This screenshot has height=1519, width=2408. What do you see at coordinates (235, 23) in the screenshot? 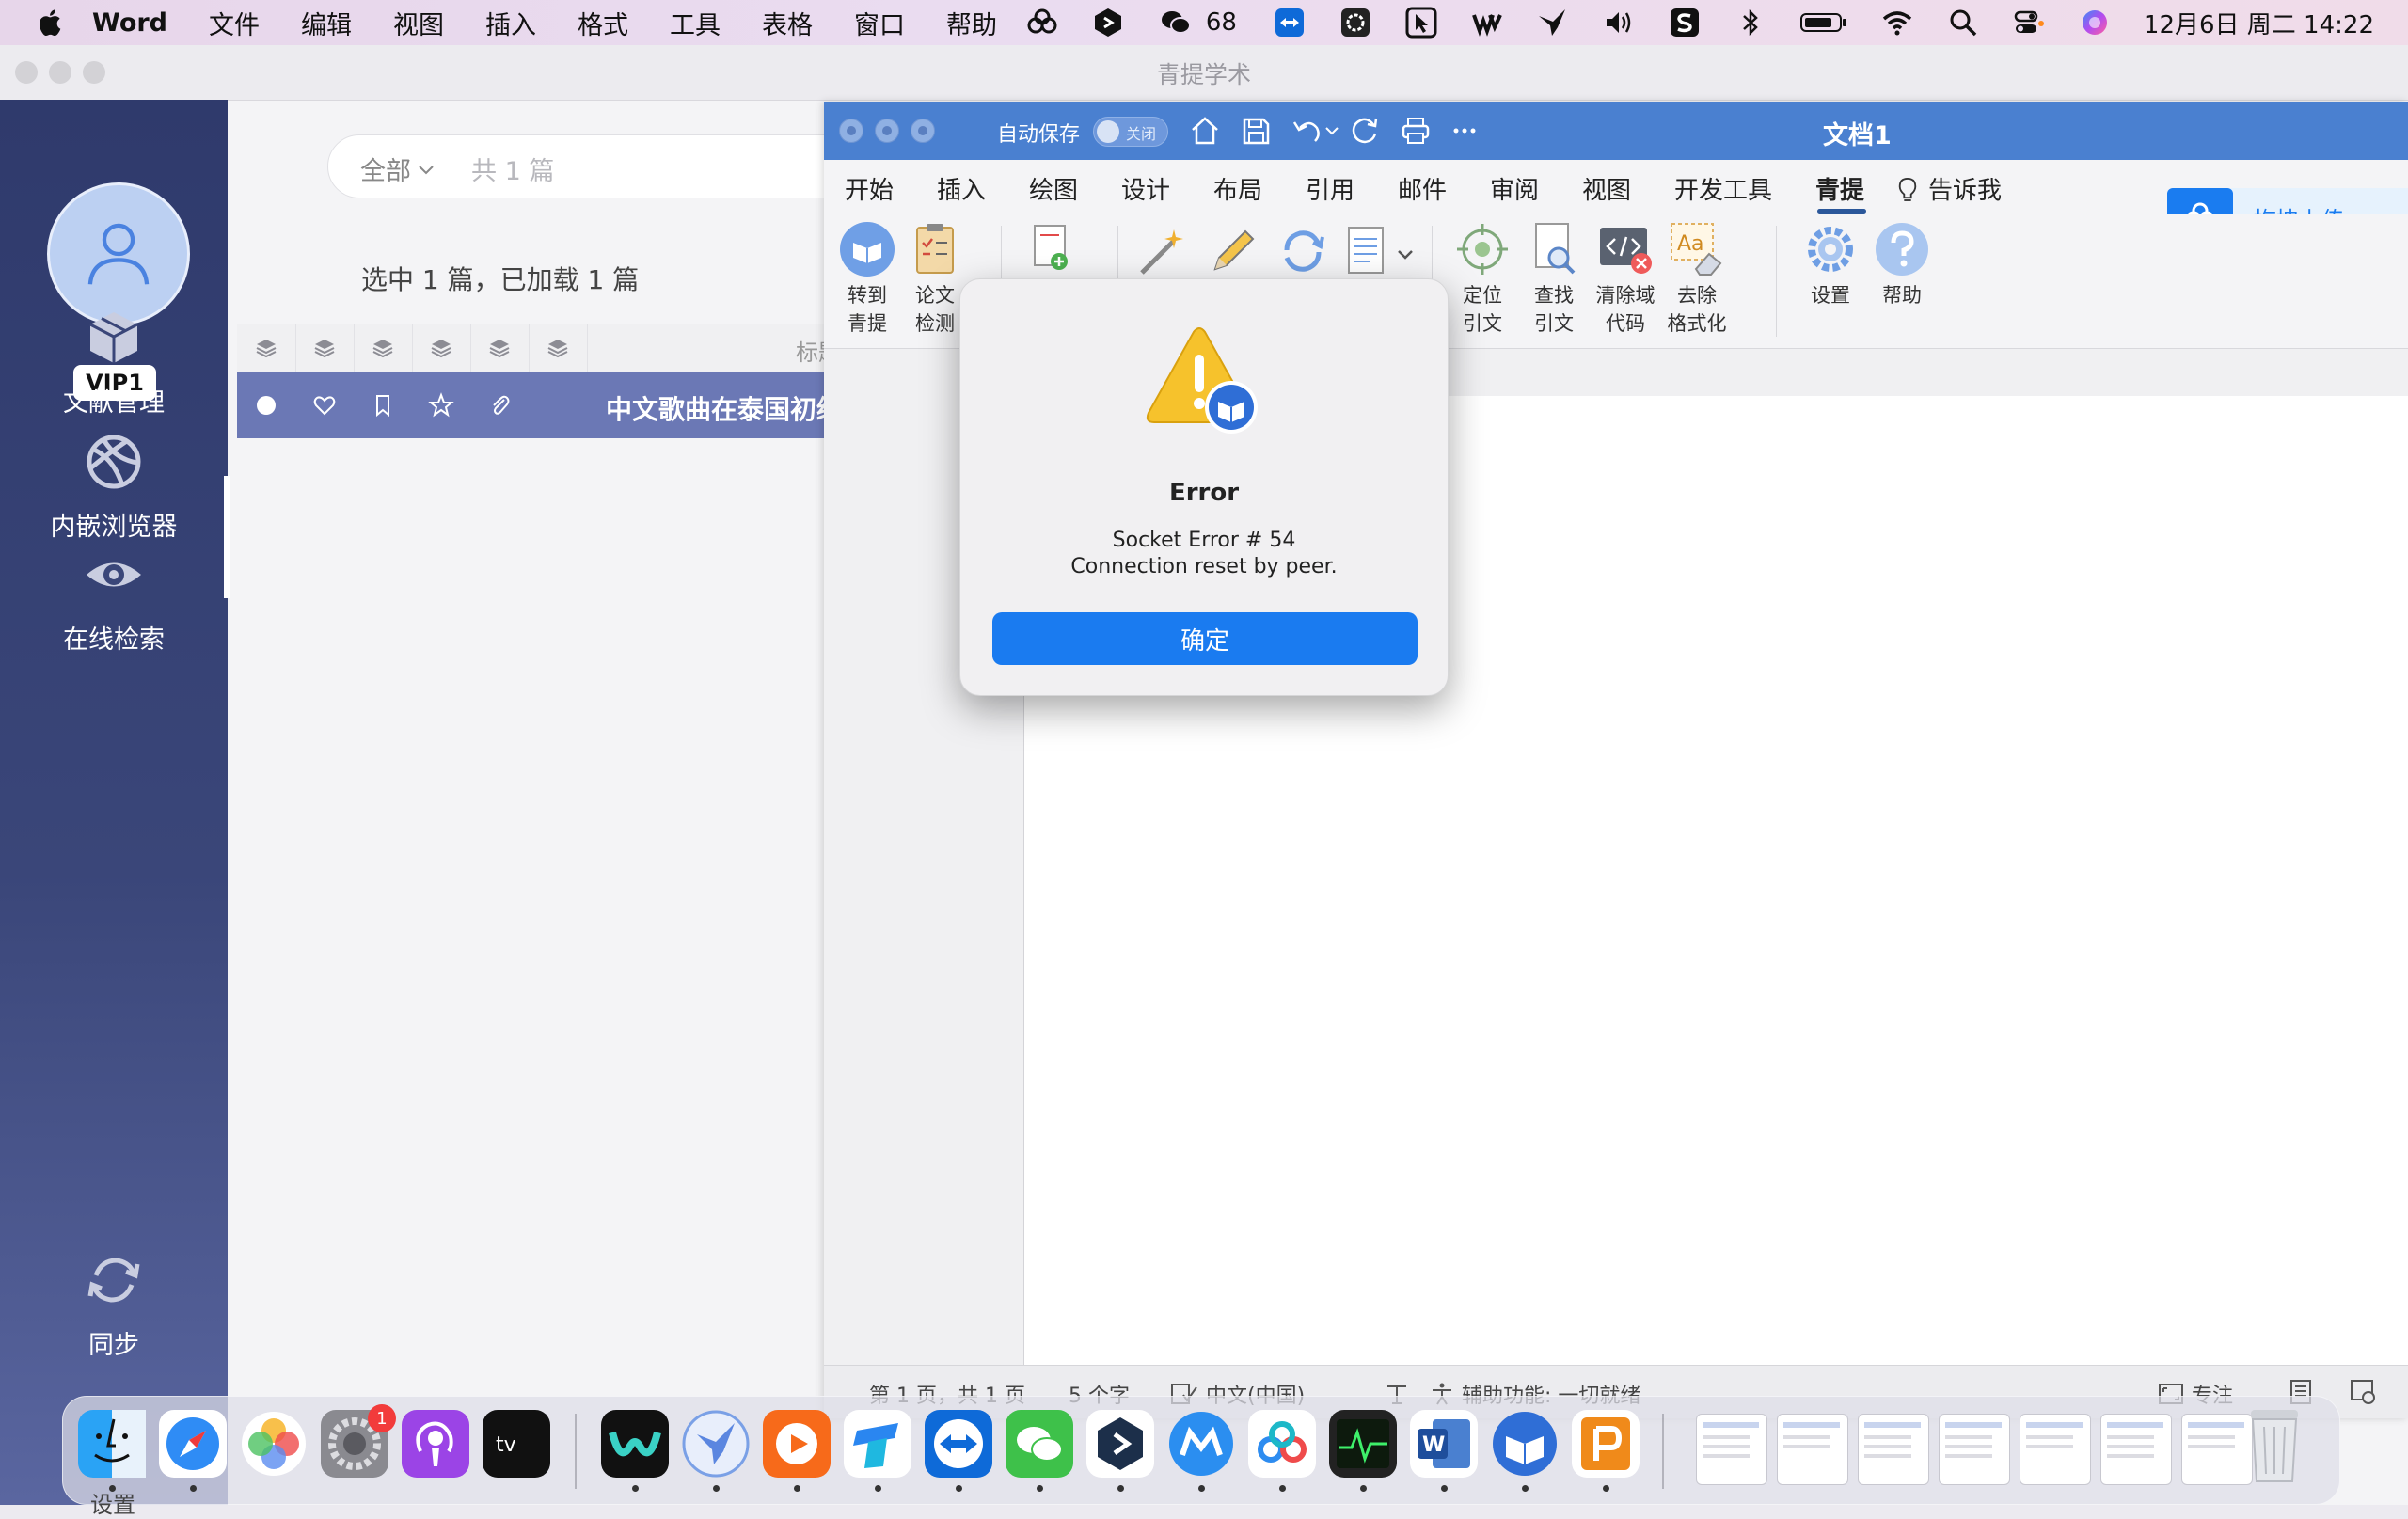
I see `menu-file: 文件` at bounding box center [235, 23].